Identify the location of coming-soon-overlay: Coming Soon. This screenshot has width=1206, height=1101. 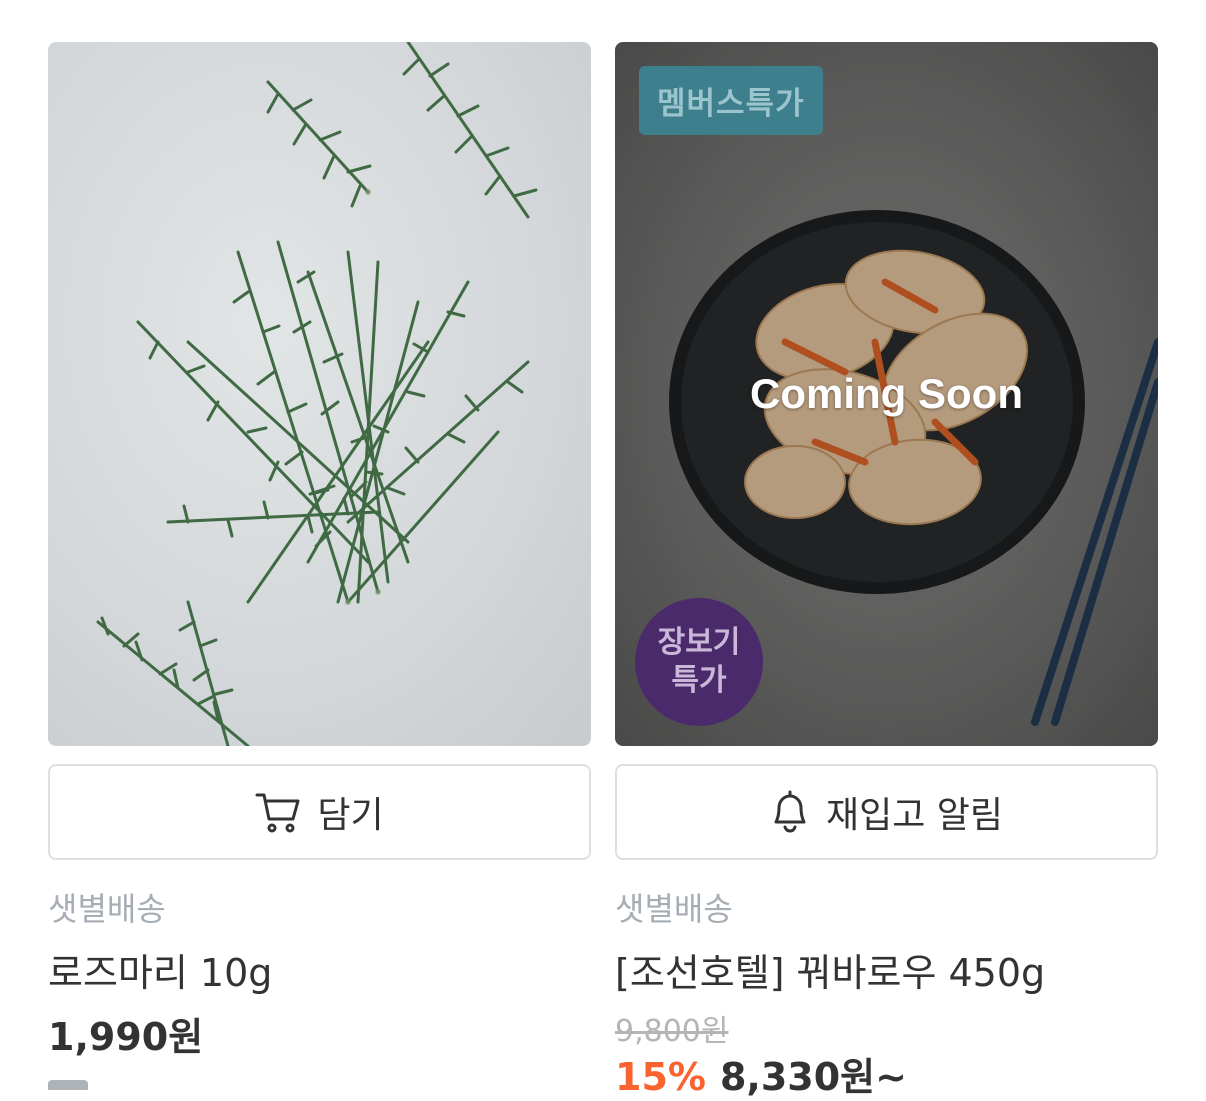
(886, 393).